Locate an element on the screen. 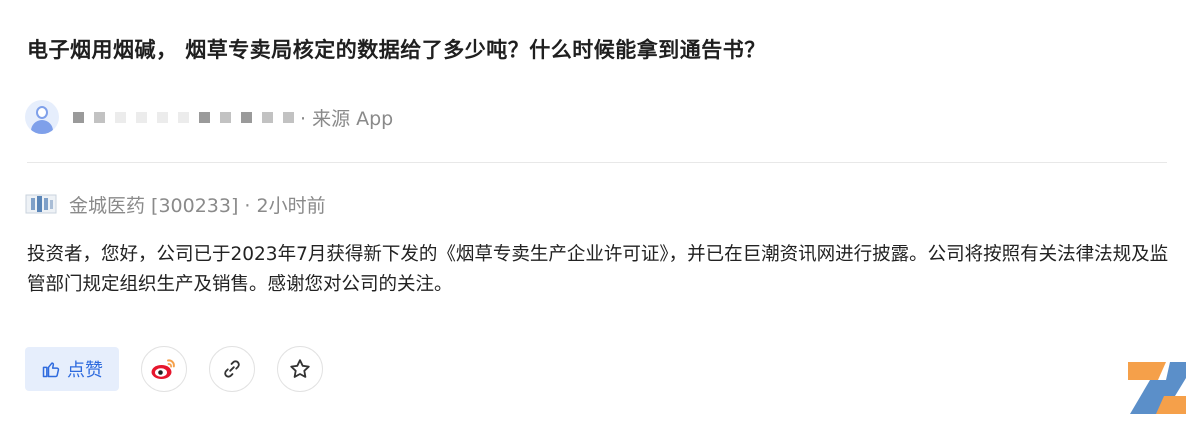 The image size is (1200, 428). avatar is located at coordinates (42, 117).